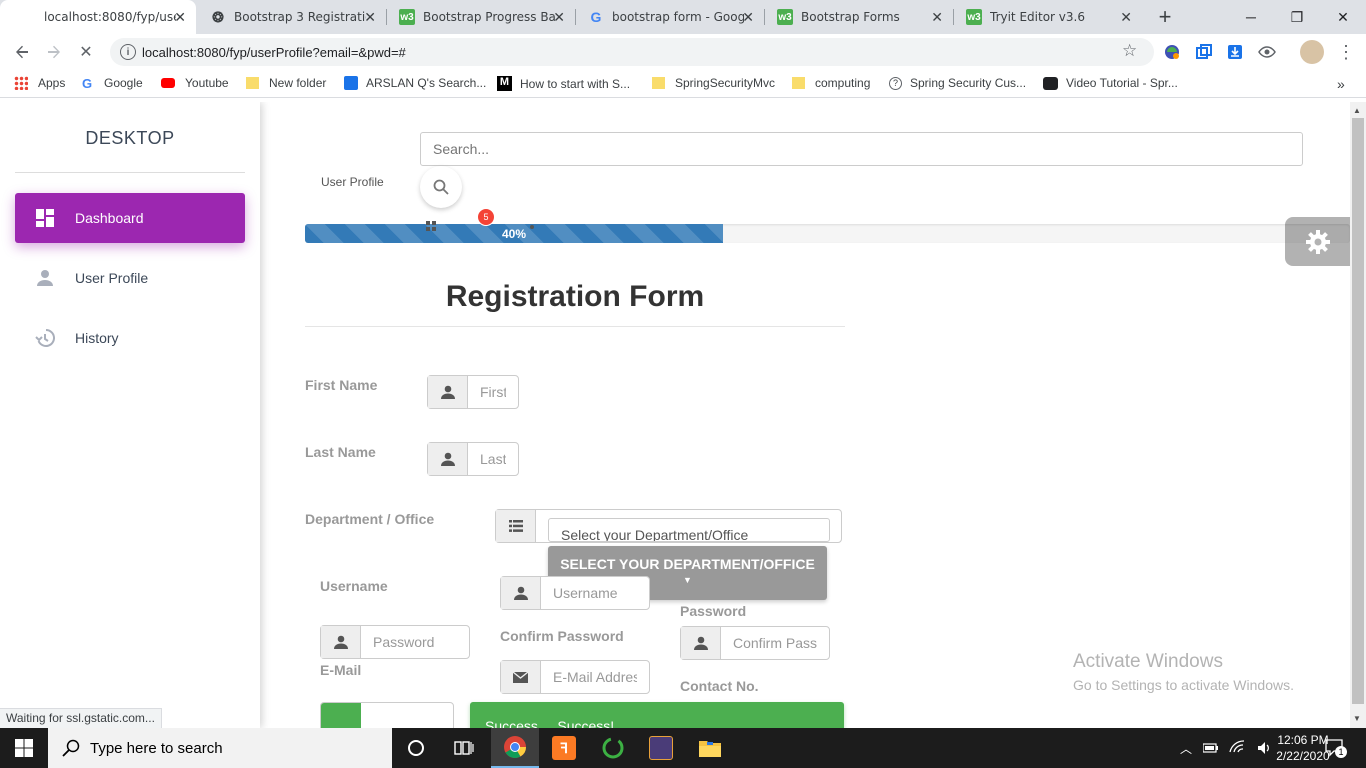  Describe the element at coordinates (128, 52) in the screenshot. I see `info-icon: i` at that location.